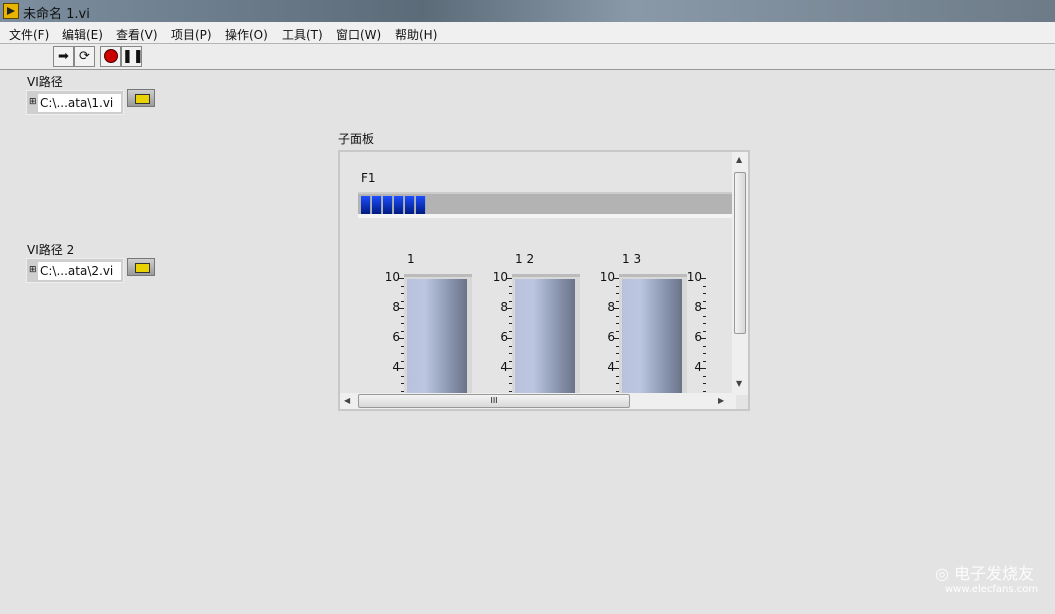  Describe the element at coordinates (56, 14) in the screenshot. I see `window-title: 未命名 1.vi` at that location.